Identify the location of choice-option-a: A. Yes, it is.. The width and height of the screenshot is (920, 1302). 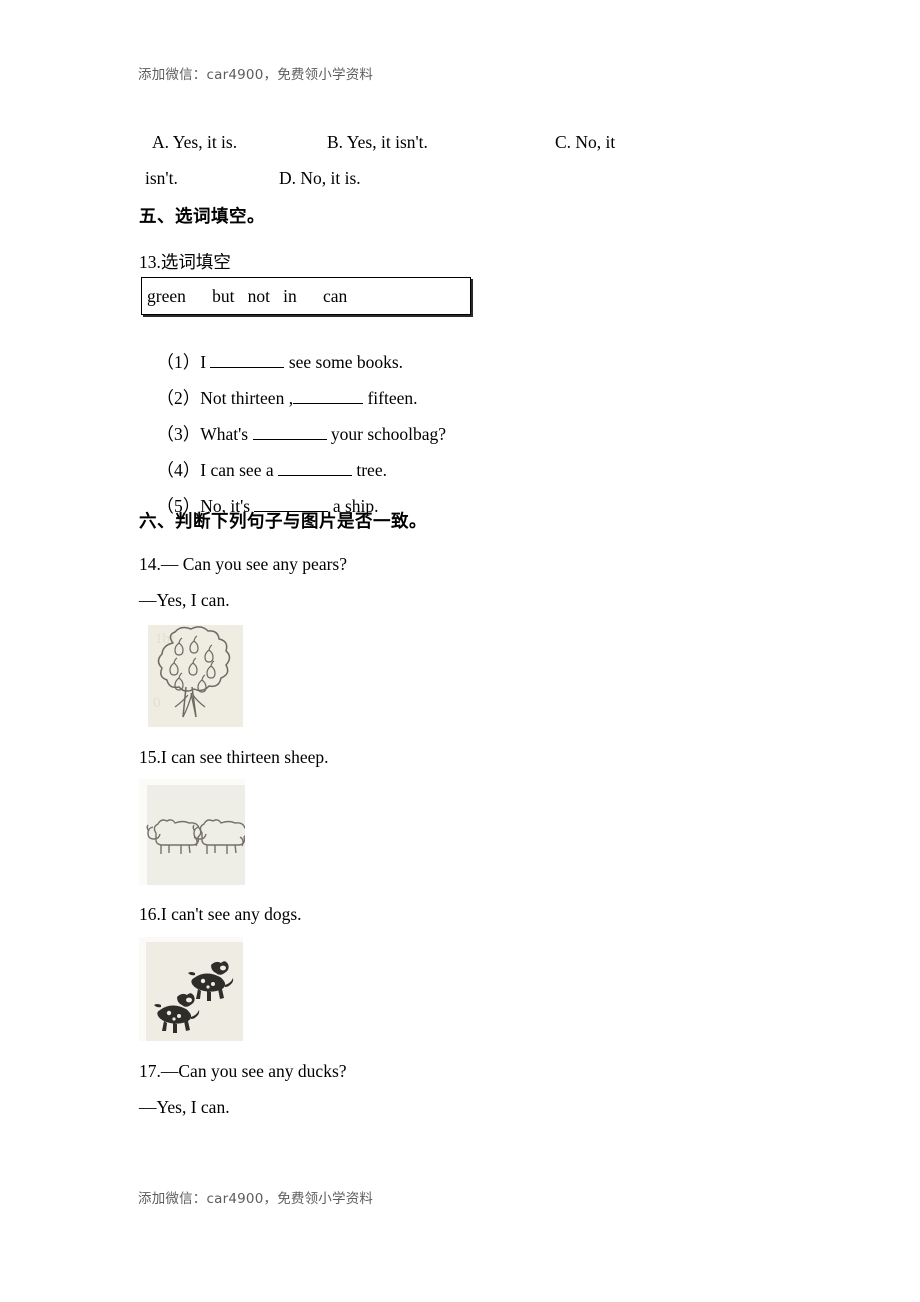
(195, 142).